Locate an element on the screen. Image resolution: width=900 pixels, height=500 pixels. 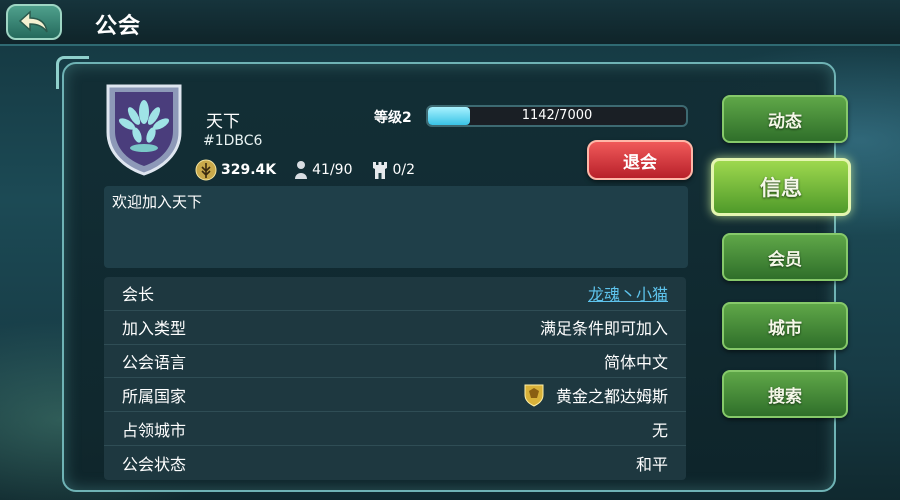
guild-announcement: 欢迎加入天下 is located at coordinates (396, 227).